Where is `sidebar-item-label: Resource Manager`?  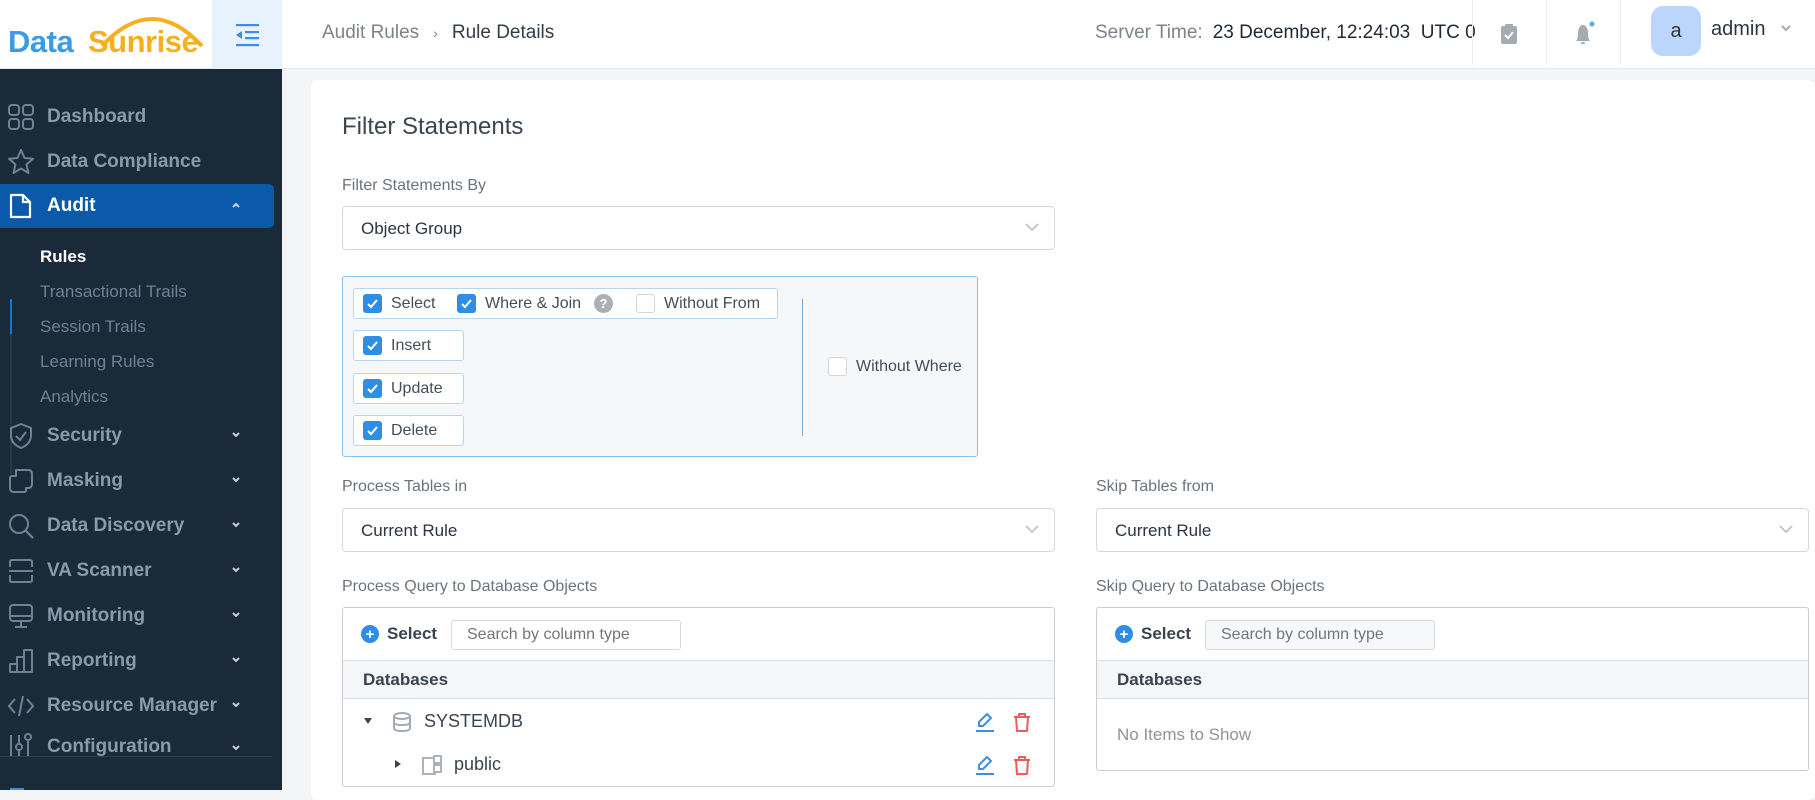
sidebar-item-label: Resource Manager is located at coordinates (132, 705).